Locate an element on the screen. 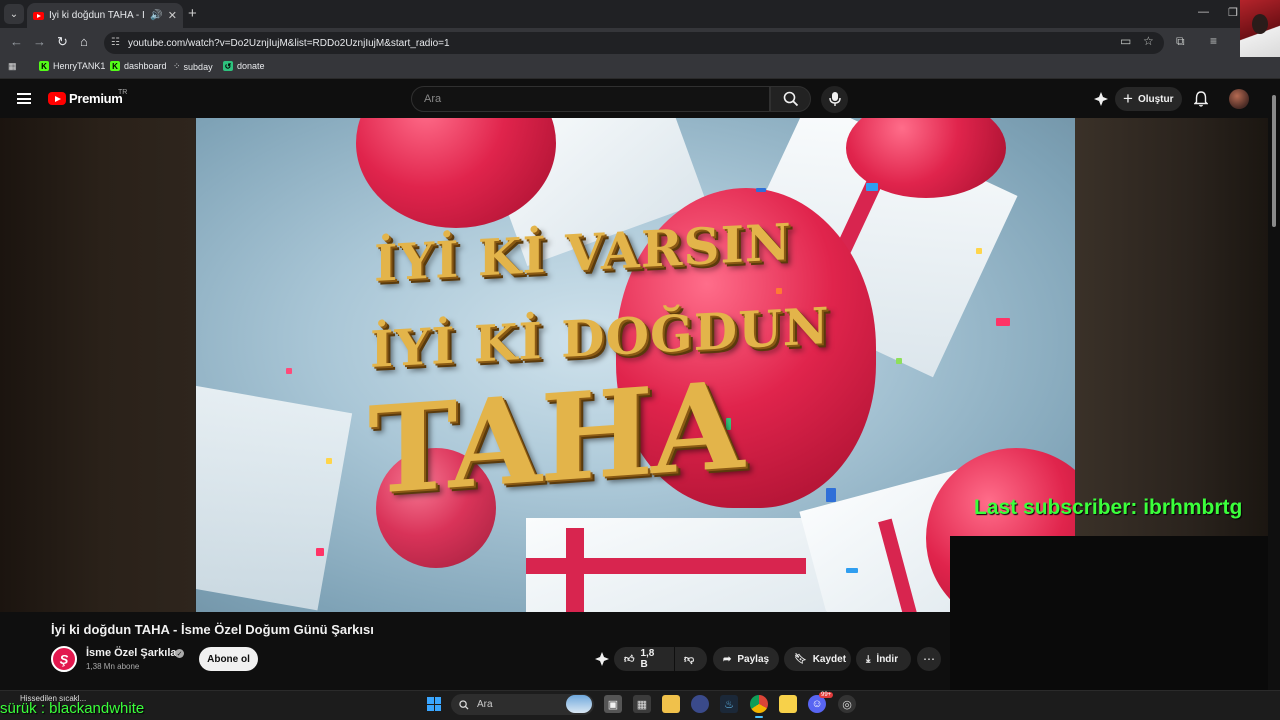 This screenshot has height=720, width=1280. premium-sparkle-icon is located at coordinates (1101, 99).